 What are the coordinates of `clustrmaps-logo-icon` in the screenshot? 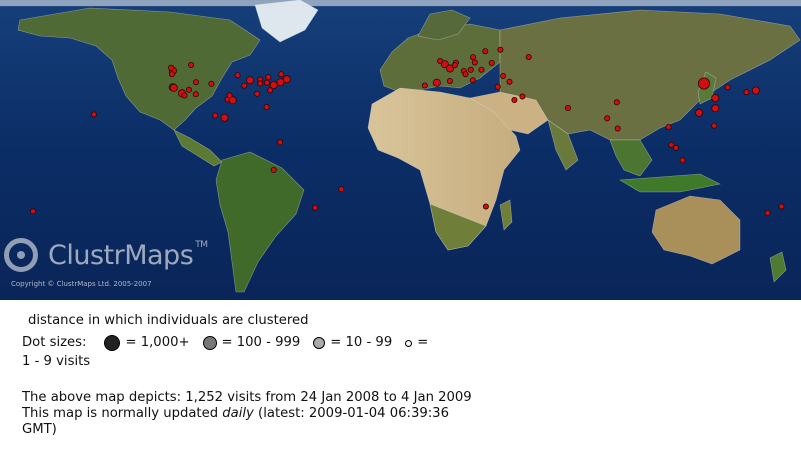 It's located at (21, 255).